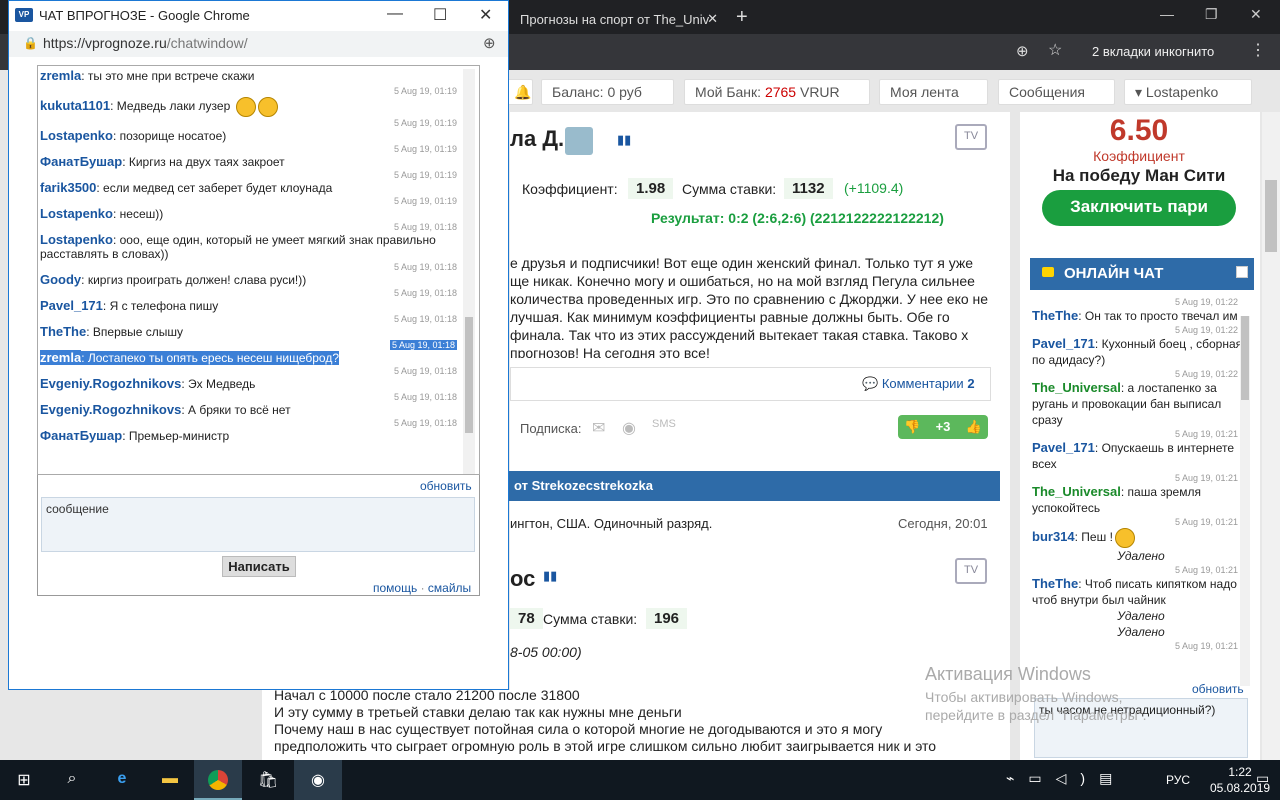 Image resolution: width=1280 pixels, height=800 pixels. I want to click on chat-toggle-checkbox, so click(1242, 272).